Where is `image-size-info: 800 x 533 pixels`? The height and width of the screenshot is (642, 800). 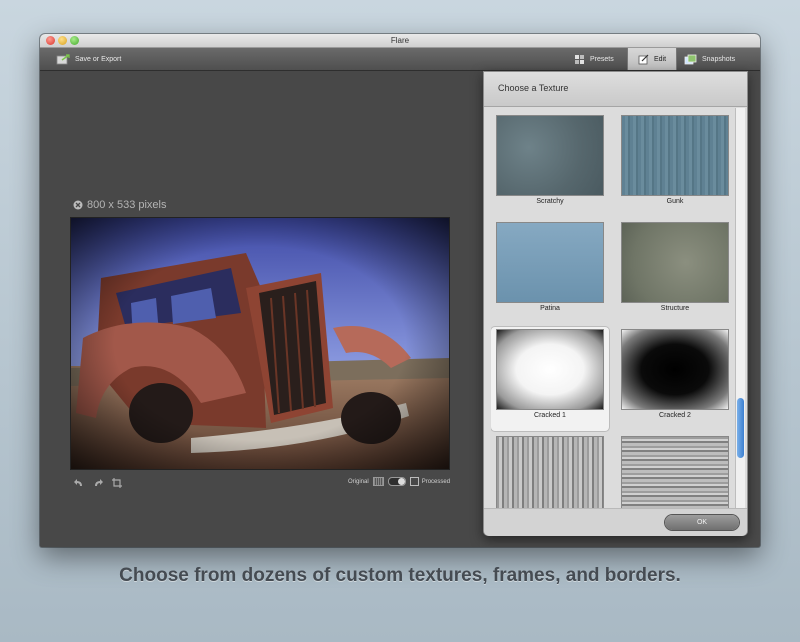
image-size-info: 800 x 533 pixels is located at coordinates (120, 205).